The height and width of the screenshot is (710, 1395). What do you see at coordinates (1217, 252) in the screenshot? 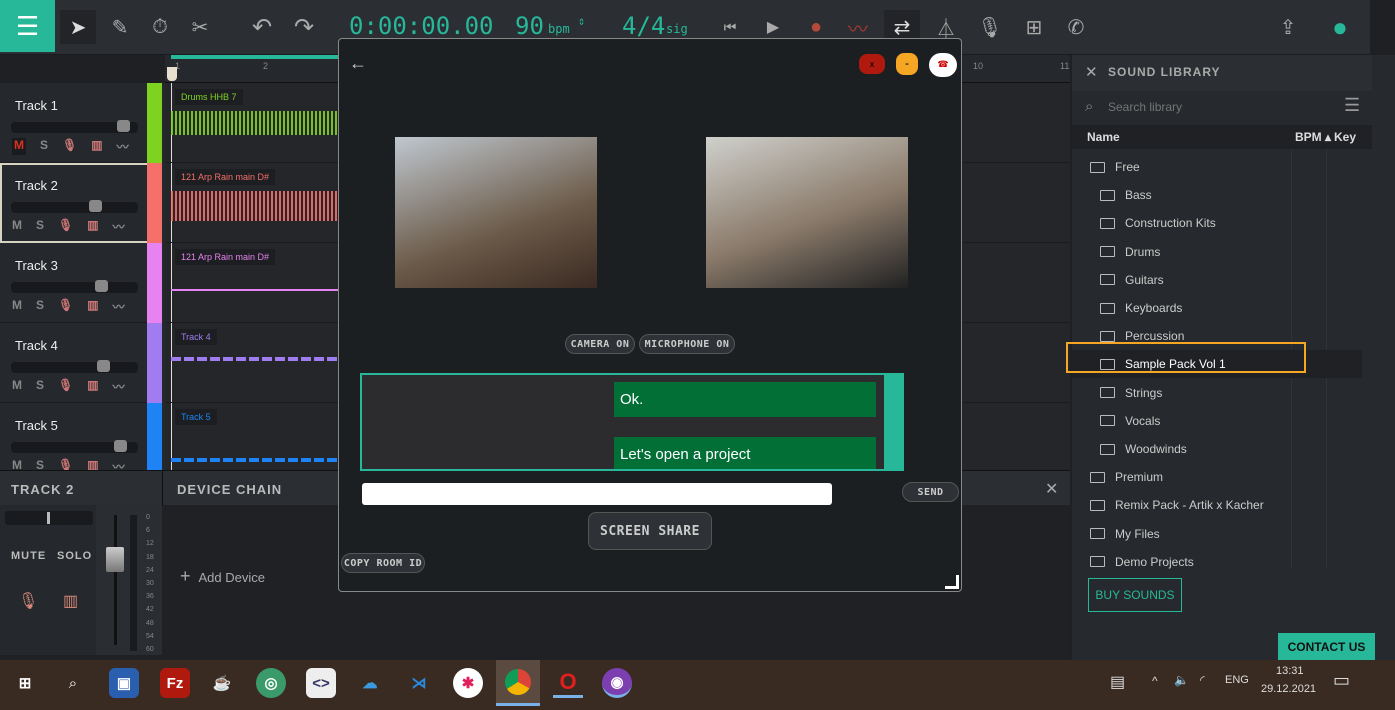
I see `library-folder: Drums` at bounding box center [1217, 252].